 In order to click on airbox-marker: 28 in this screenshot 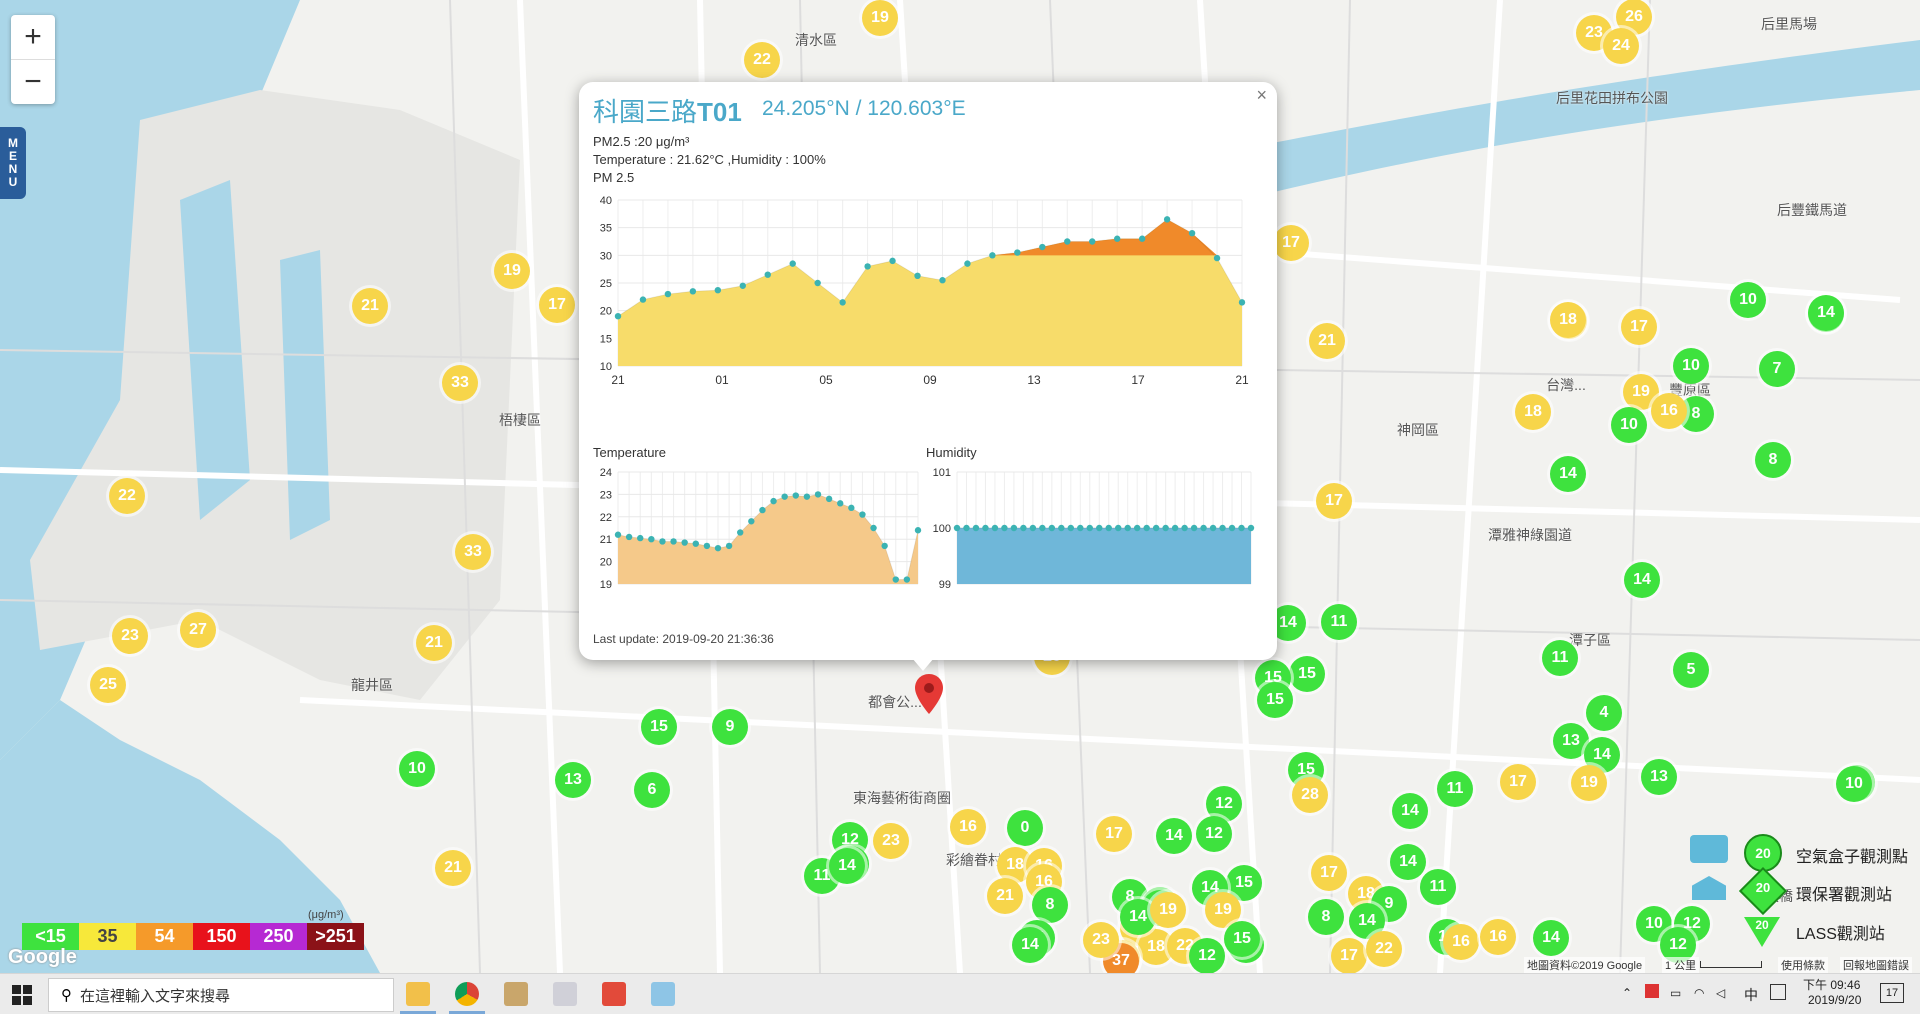, I will do `click(1310, 795)`.